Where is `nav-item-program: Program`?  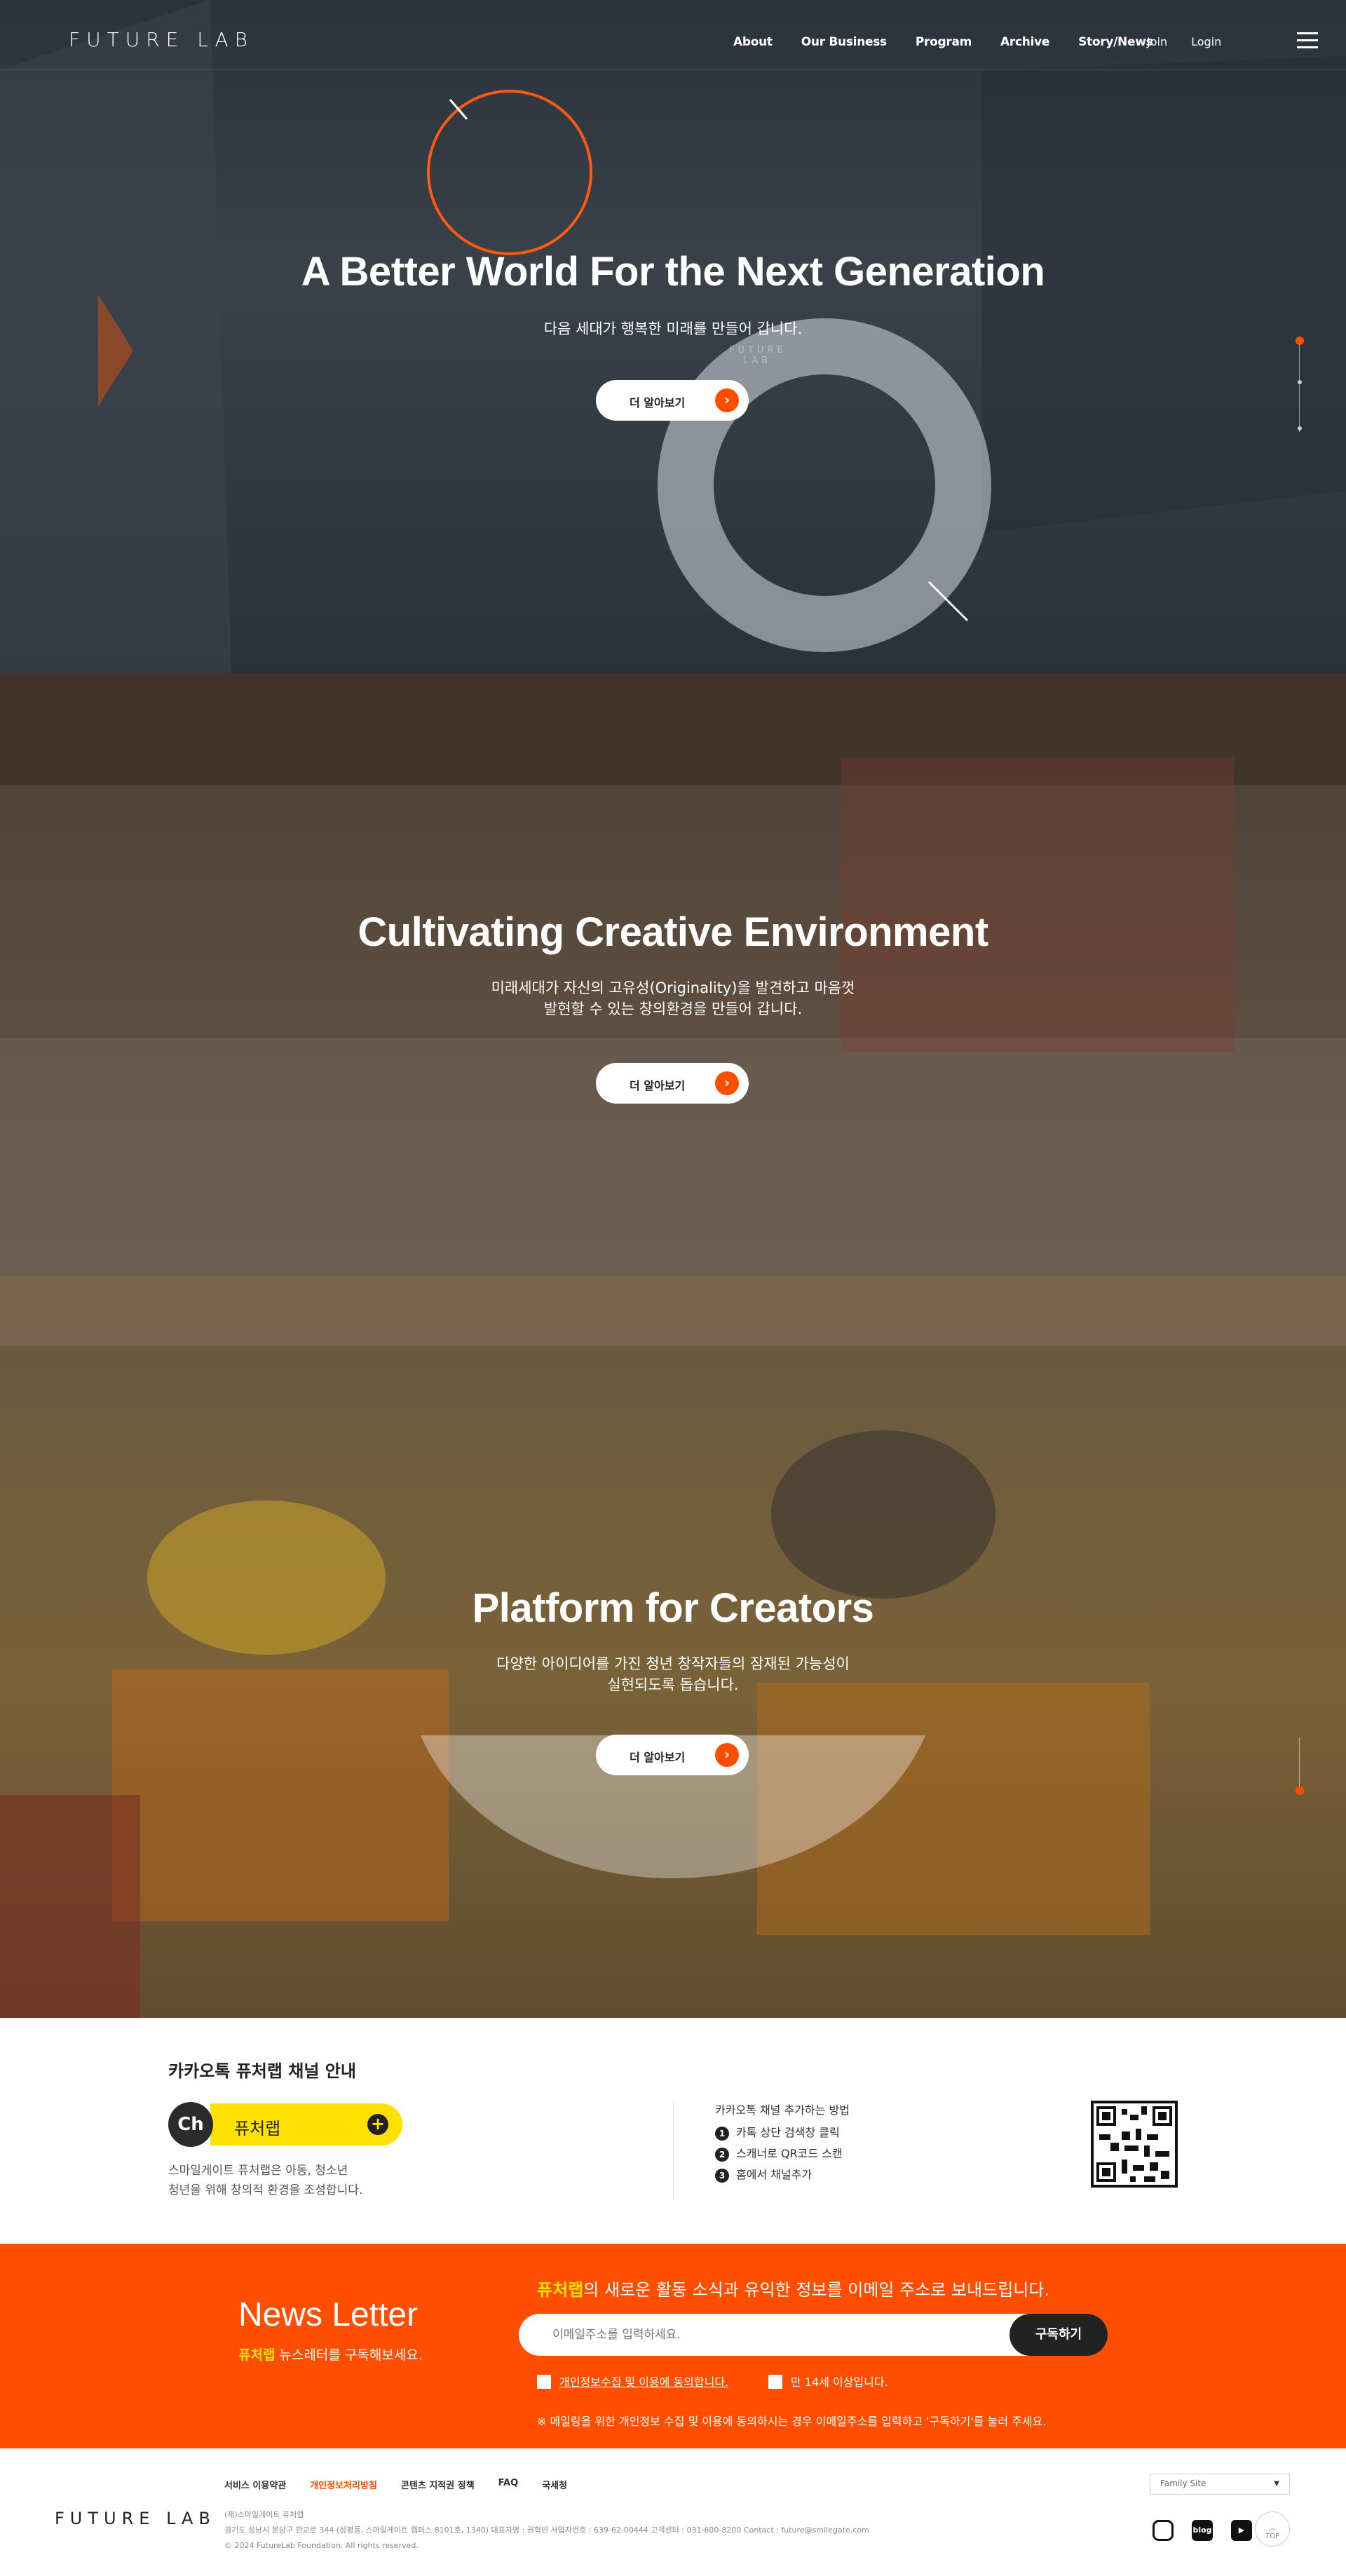 nav-item-program: Program is located at coordinates (944, 42).